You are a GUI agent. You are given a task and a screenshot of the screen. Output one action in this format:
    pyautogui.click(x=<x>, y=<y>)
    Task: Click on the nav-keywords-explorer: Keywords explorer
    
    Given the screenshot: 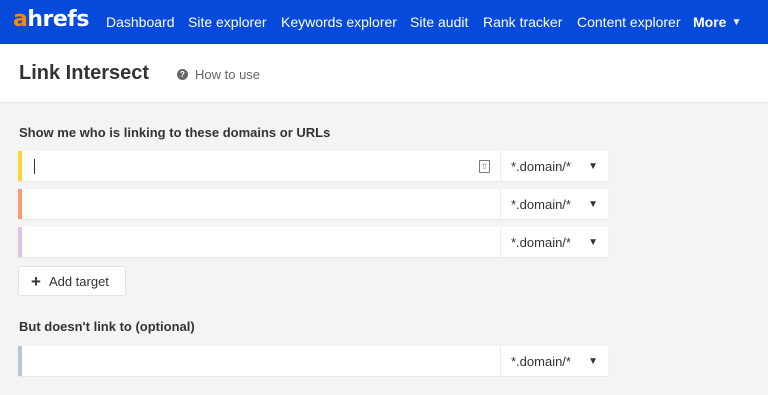 What is the action you would take?
    pyautogui.click(x=339, y=22)
    